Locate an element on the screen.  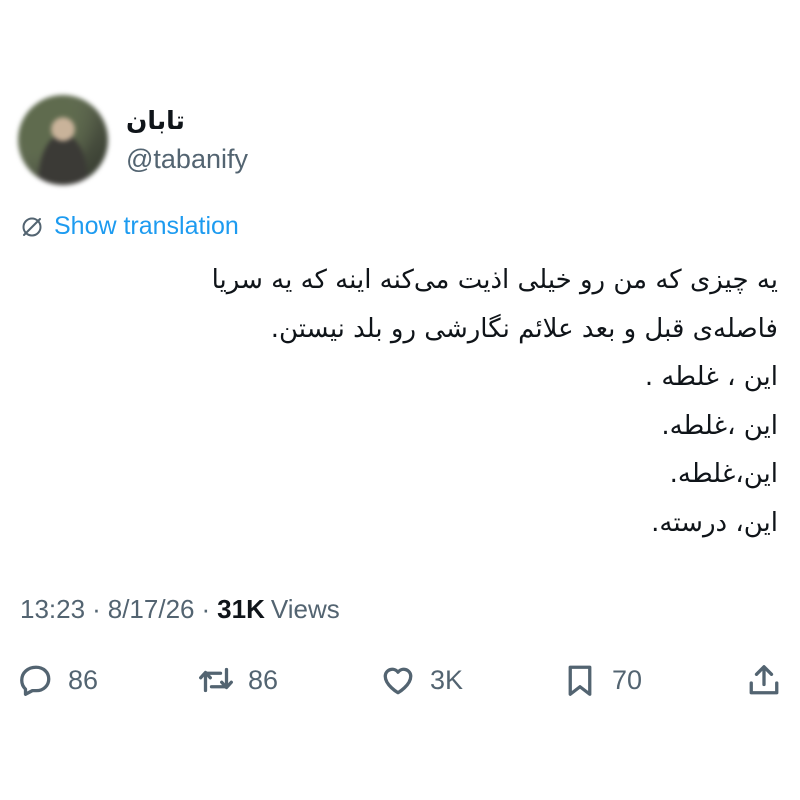
tweet-header: تابان @tabanify is located at coordinates (133, 140).